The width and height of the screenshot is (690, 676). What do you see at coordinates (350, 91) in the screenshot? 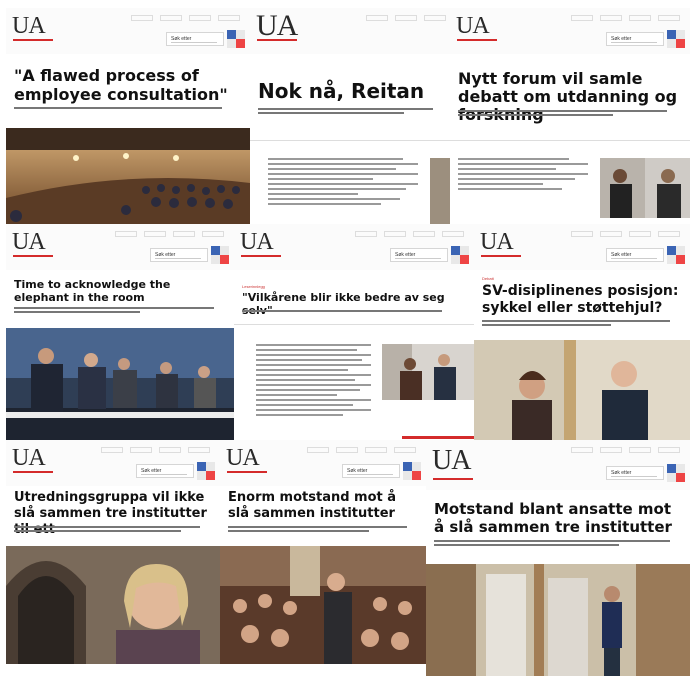
I see `article-title: Nok nå, Reitan` at bounding box center [350, 91].